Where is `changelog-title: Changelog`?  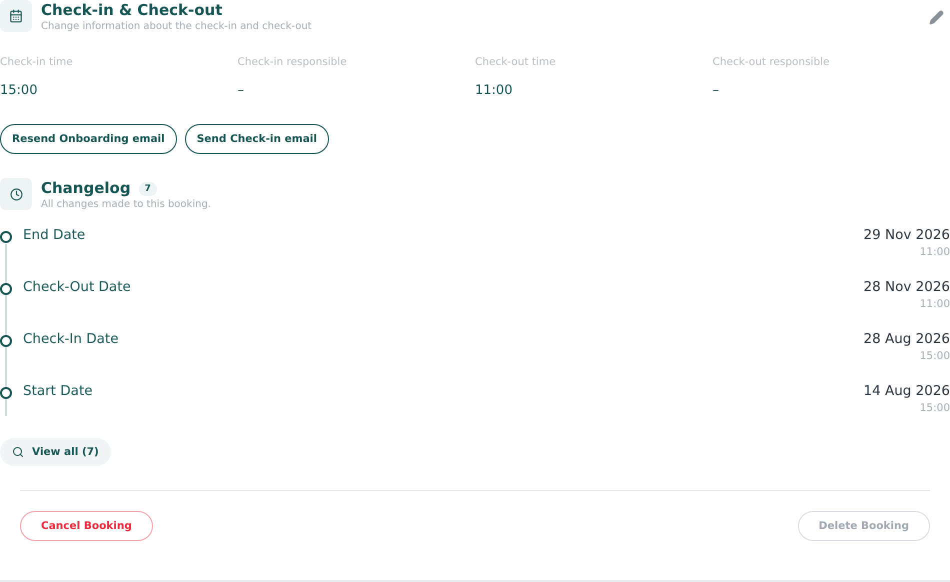
changelog-title: Changelog is located at coordinates (86, 188).